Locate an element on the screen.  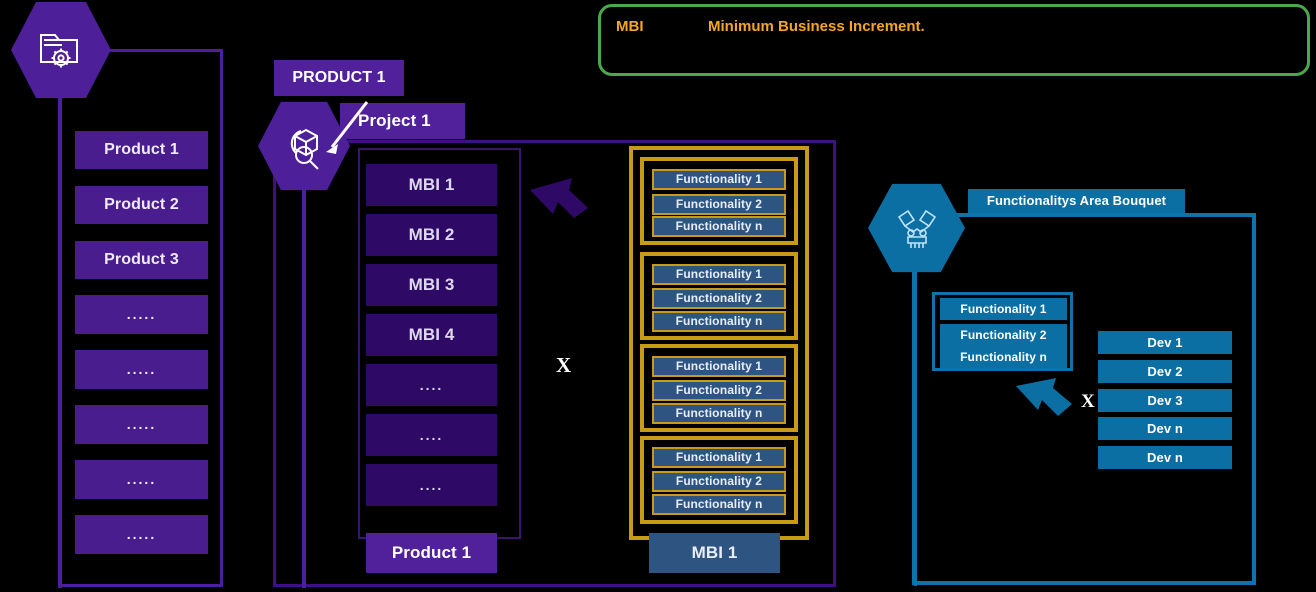
list-item: MBI 1 is located at coordinates (431, 185).